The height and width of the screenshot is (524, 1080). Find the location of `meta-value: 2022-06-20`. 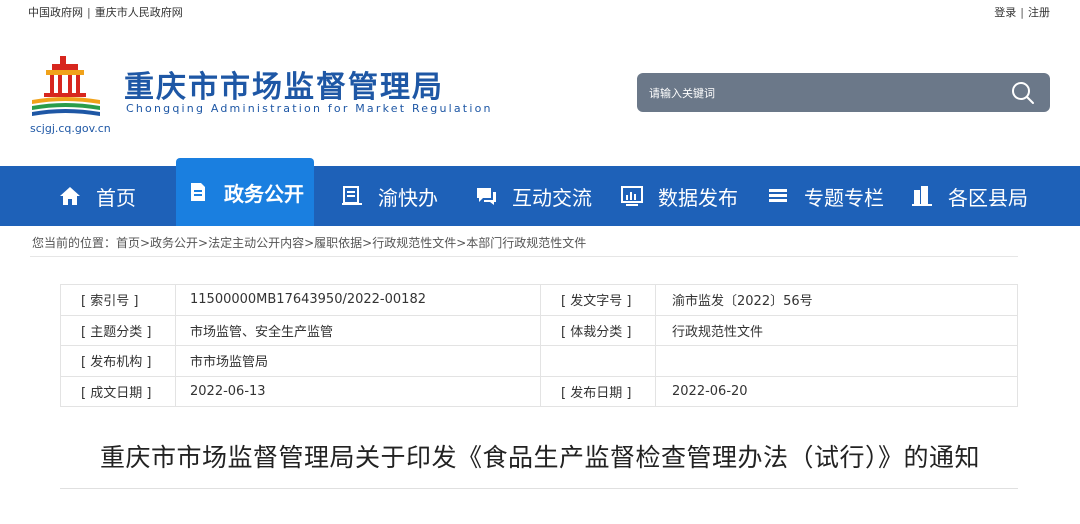

meta-value: 2022-06-20 is located at coordinates (836, 391).